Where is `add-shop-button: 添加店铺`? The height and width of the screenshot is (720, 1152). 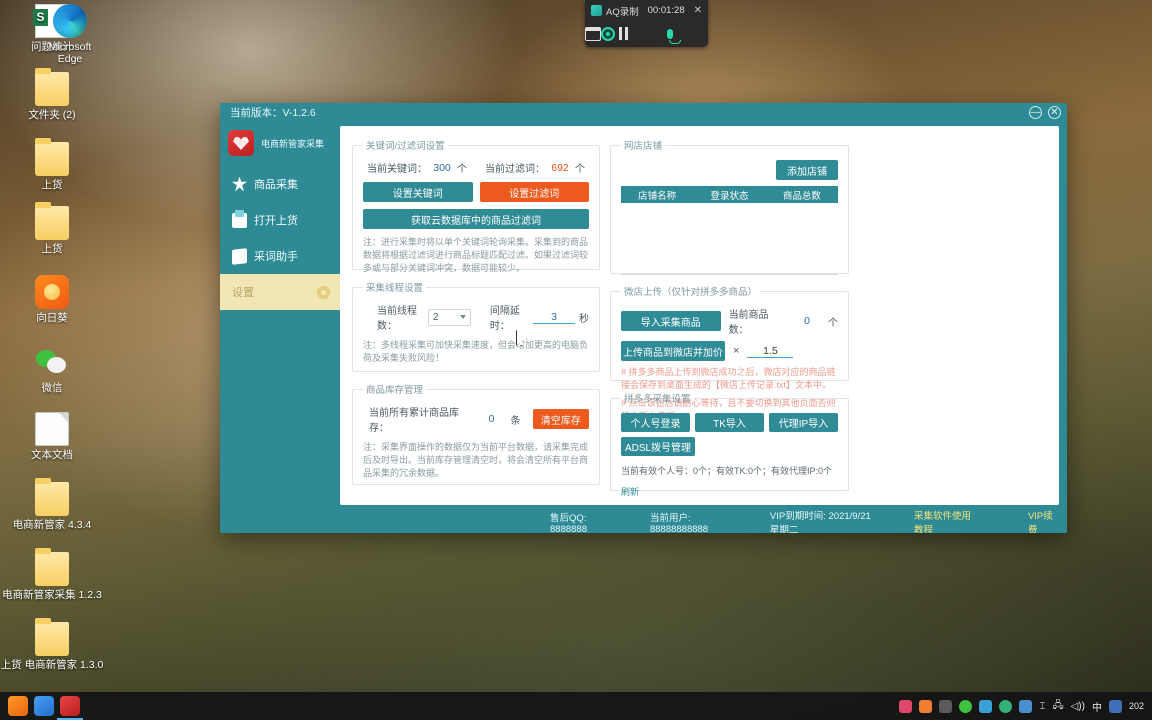 add-shop-button: 添加店铺 is located at coordinates (807, 170).